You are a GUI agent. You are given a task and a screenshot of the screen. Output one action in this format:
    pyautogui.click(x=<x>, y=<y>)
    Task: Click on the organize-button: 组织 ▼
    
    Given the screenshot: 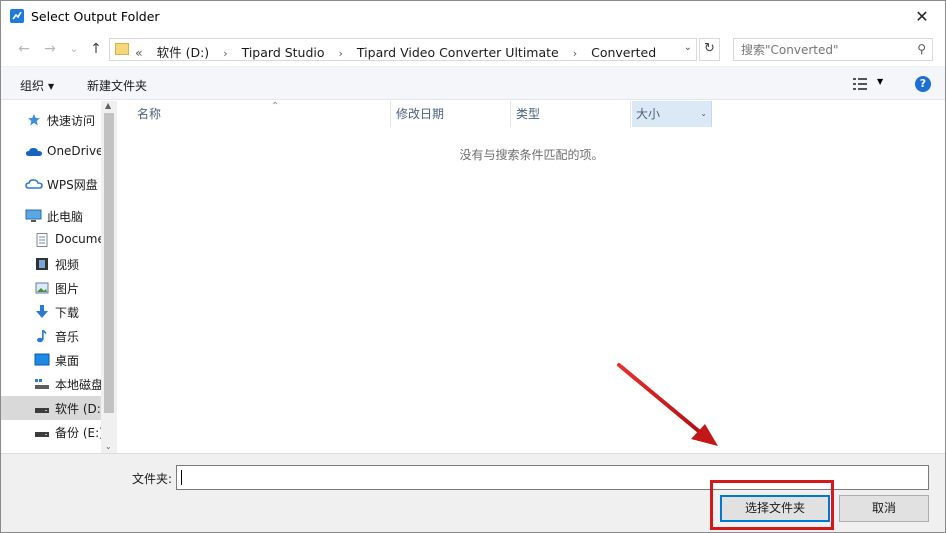 What is the action you would take?
    pyautogui.click(x=37, y=85)
    